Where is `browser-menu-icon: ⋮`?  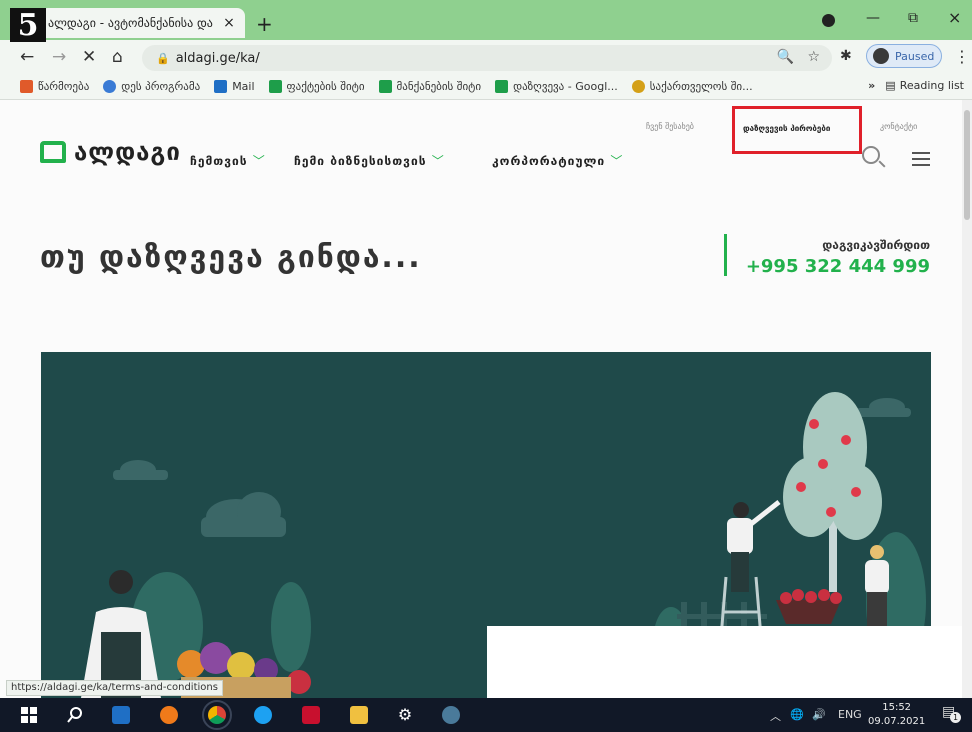
browser-menu-icon: ⋮ is located at coordinates (962, 56).